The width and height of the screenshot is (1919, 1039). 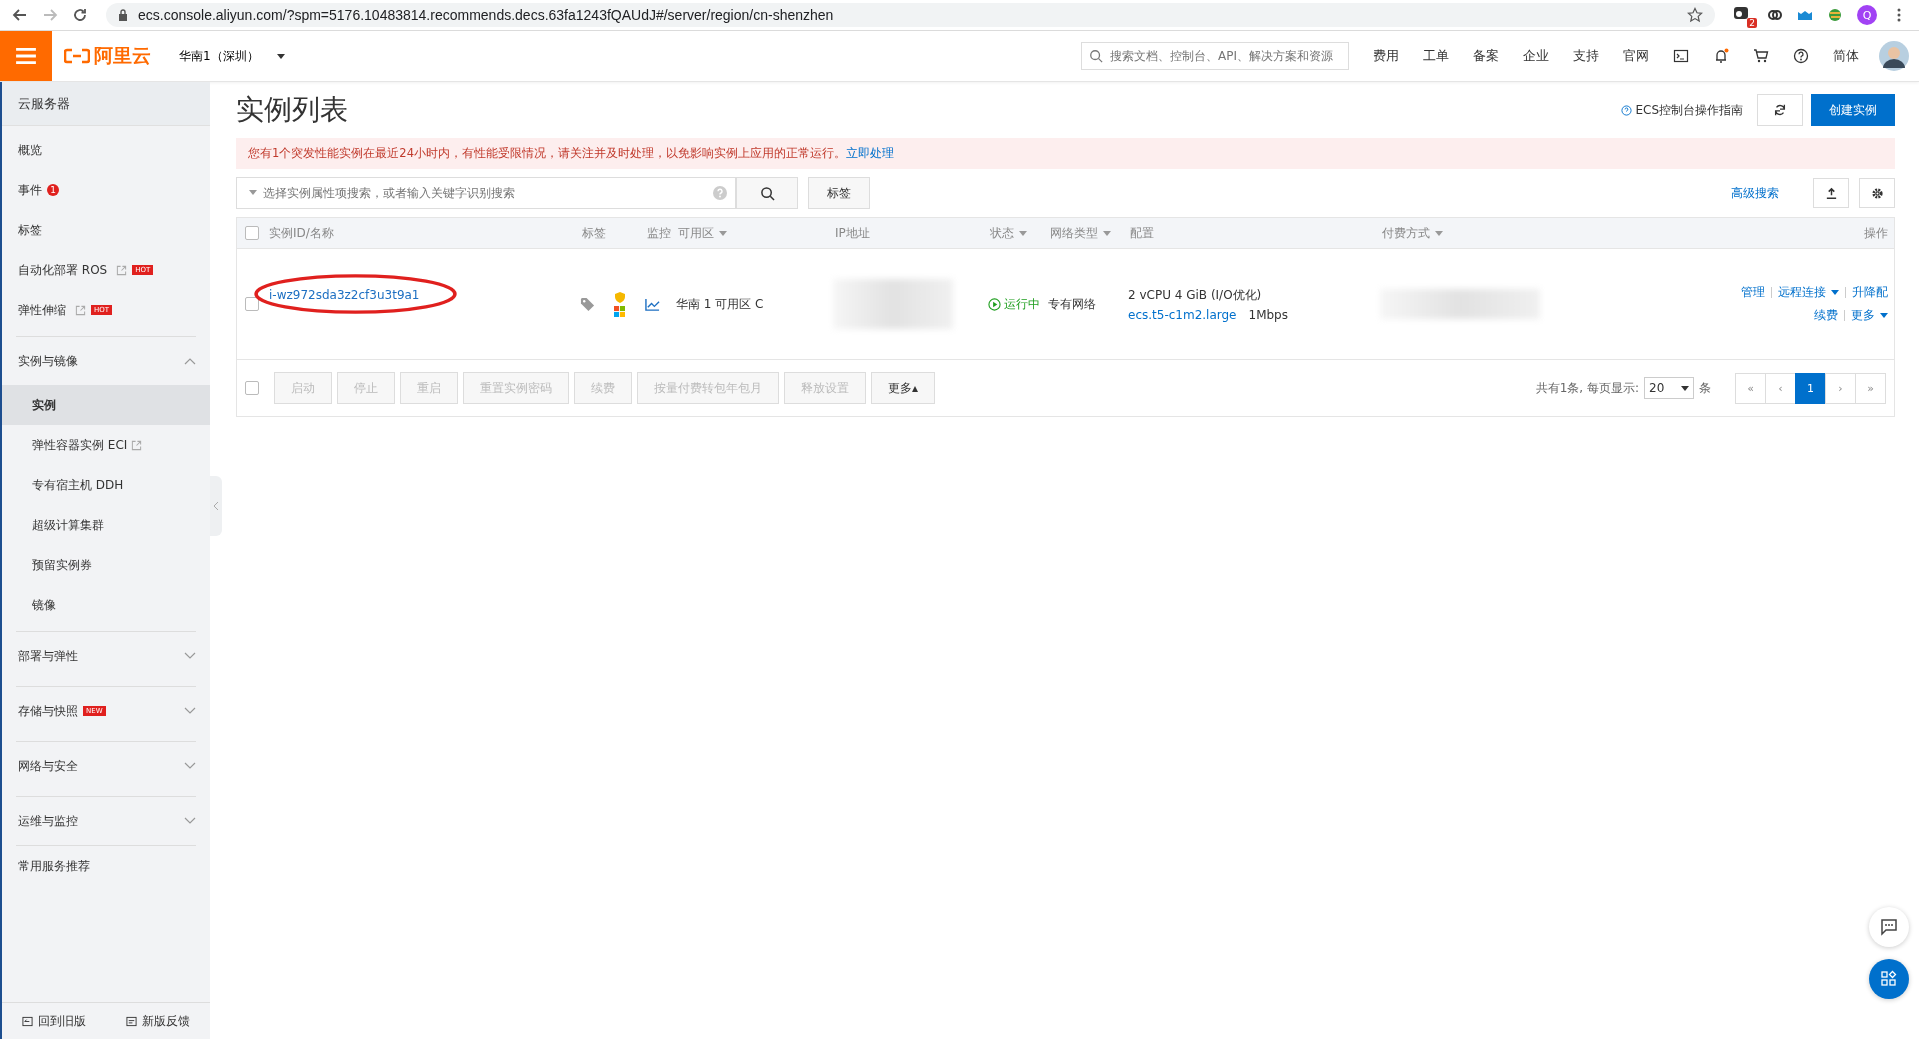 I want to click on search-button, so click(x=767, y=193).